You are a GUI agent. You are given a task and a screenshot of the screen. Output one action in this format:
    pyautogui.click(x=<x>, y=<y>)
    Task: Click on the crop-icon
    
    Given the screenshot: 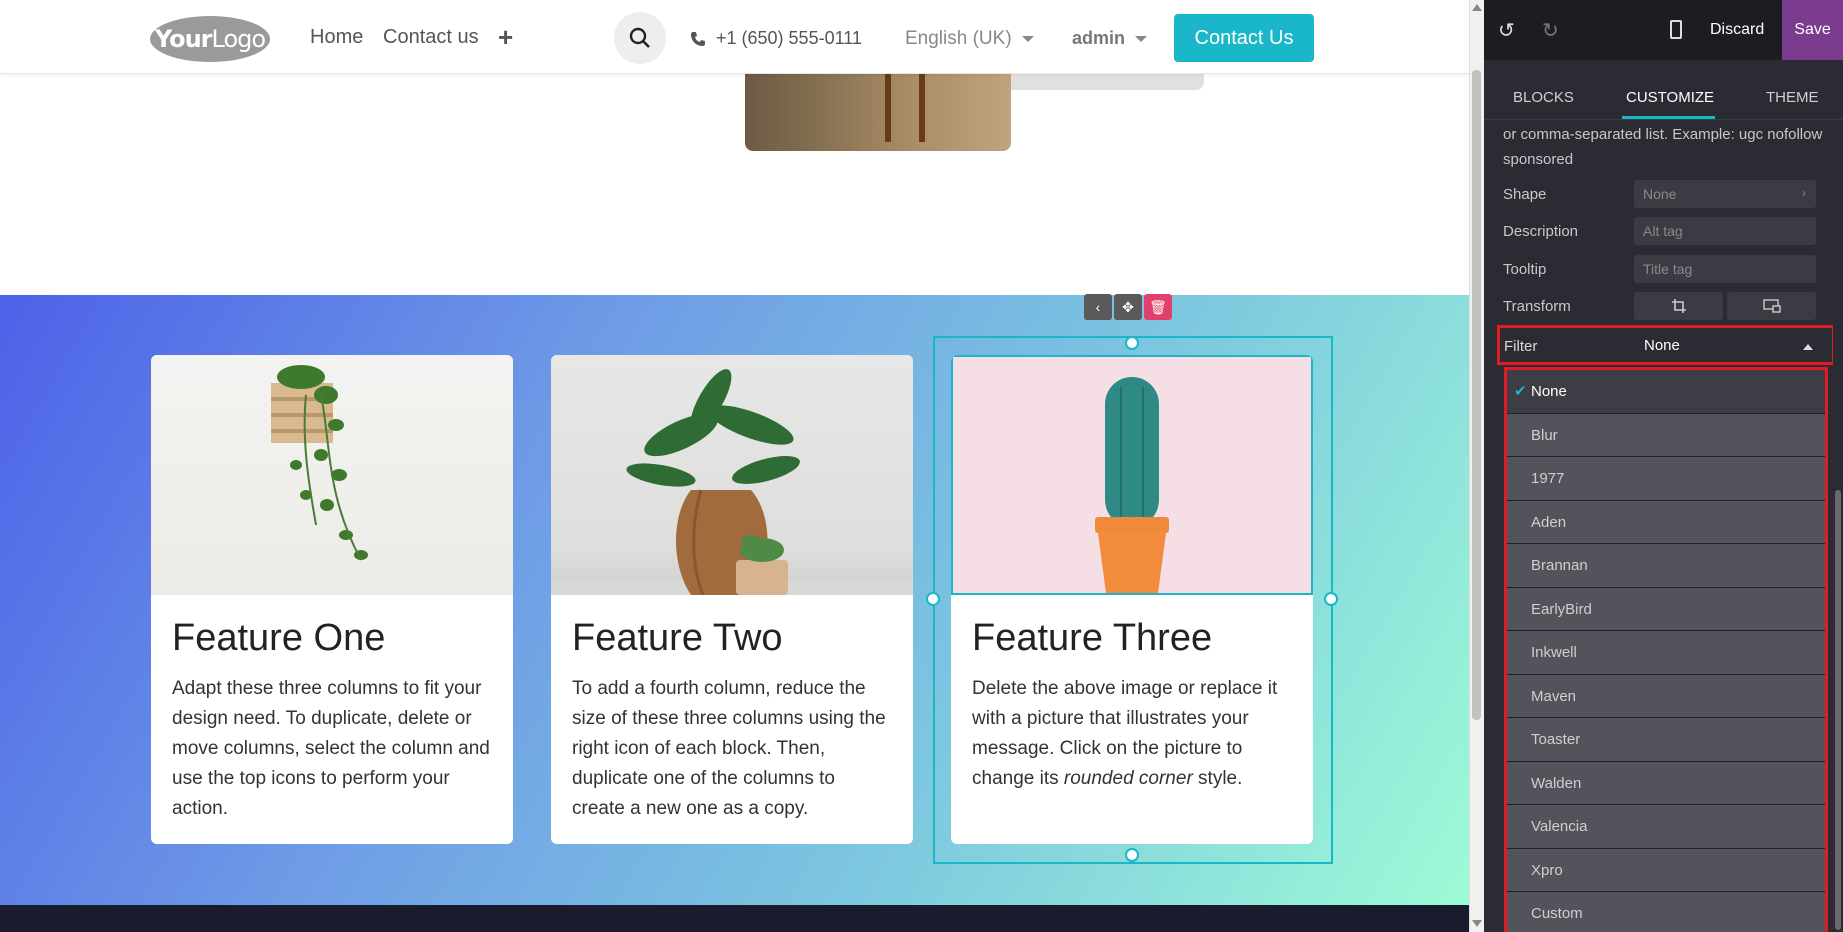 What is the action you would take?
    pyautogui.click(x=1678, y=306)
    